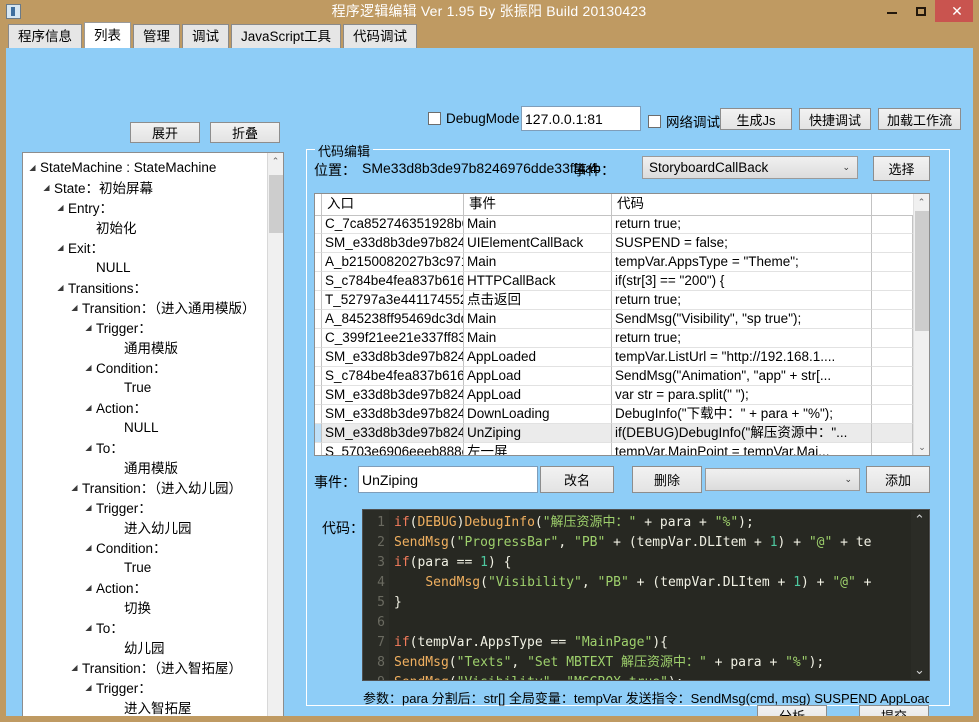 The height and width of the screenshot is (722, 979). I want to click on tree-node: ◢ State：初始屏幕, so click(147, 187).